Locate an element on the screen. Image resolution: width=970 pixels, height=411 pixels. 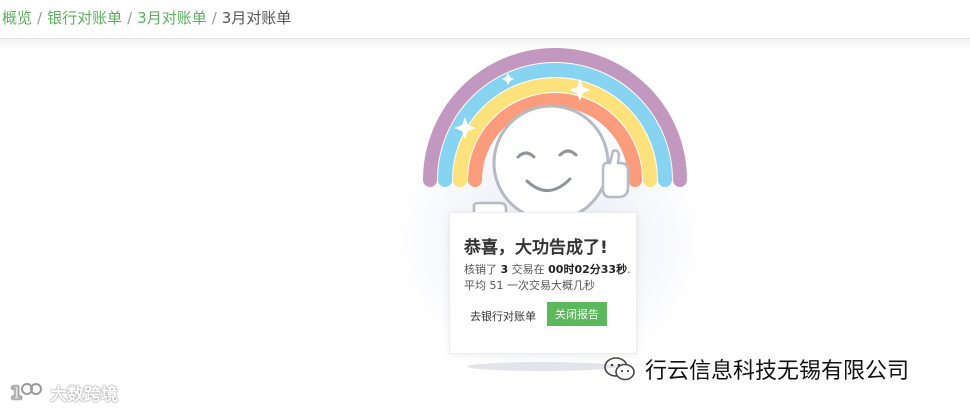
watermark-right: 行云信息科技无锡有限公司 is located at coordinates (756, 369).